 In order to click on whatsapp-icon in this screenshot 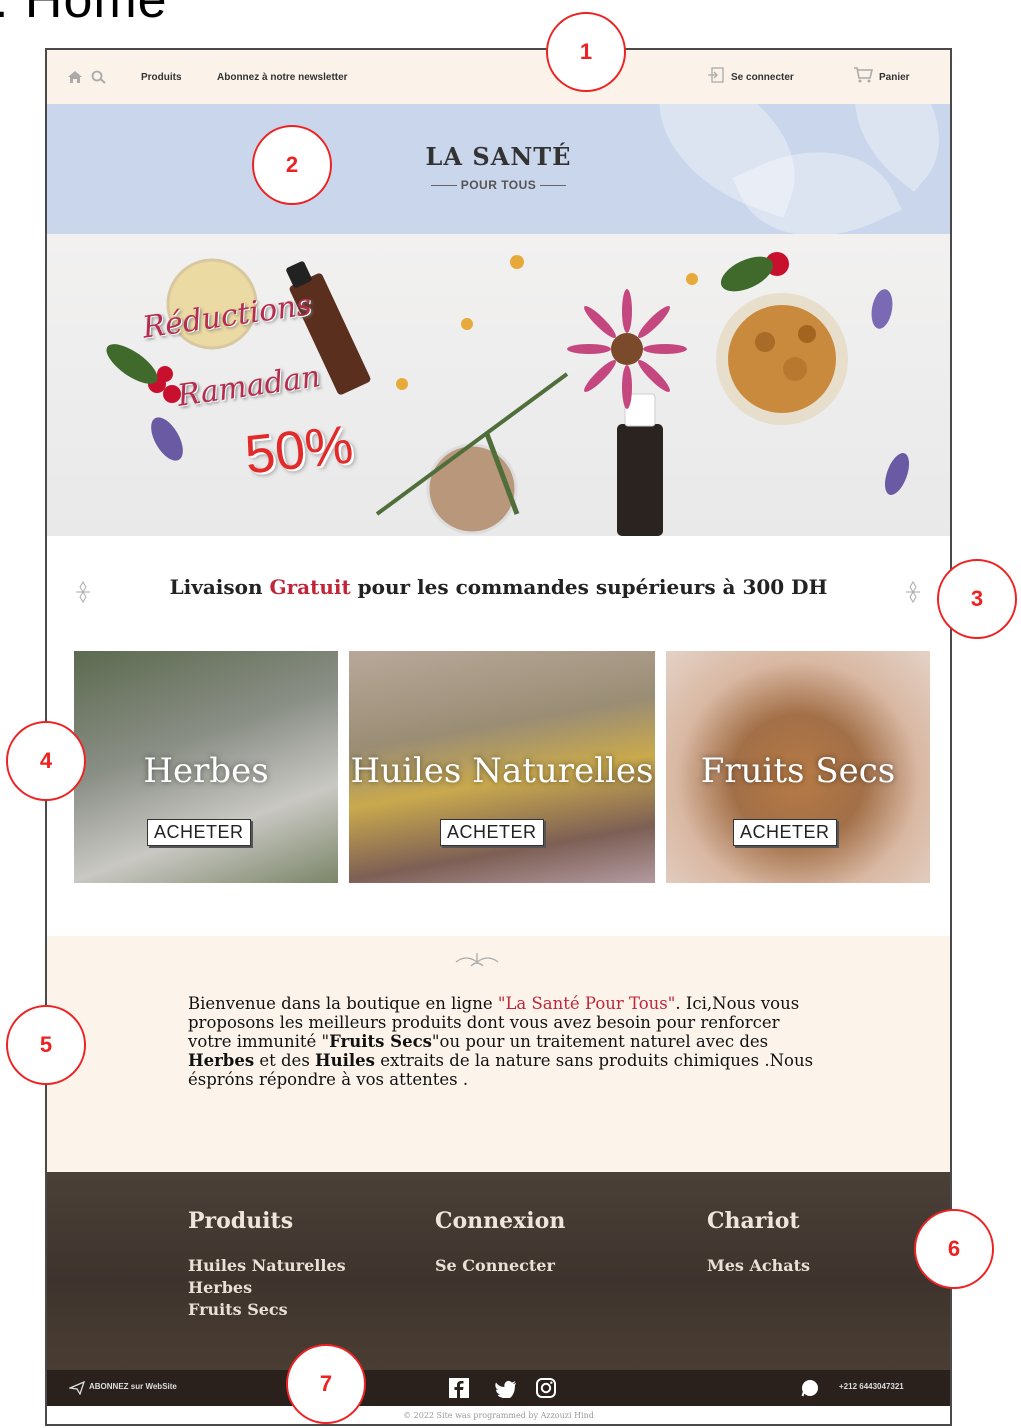, I will do `click(810, 1388)`.